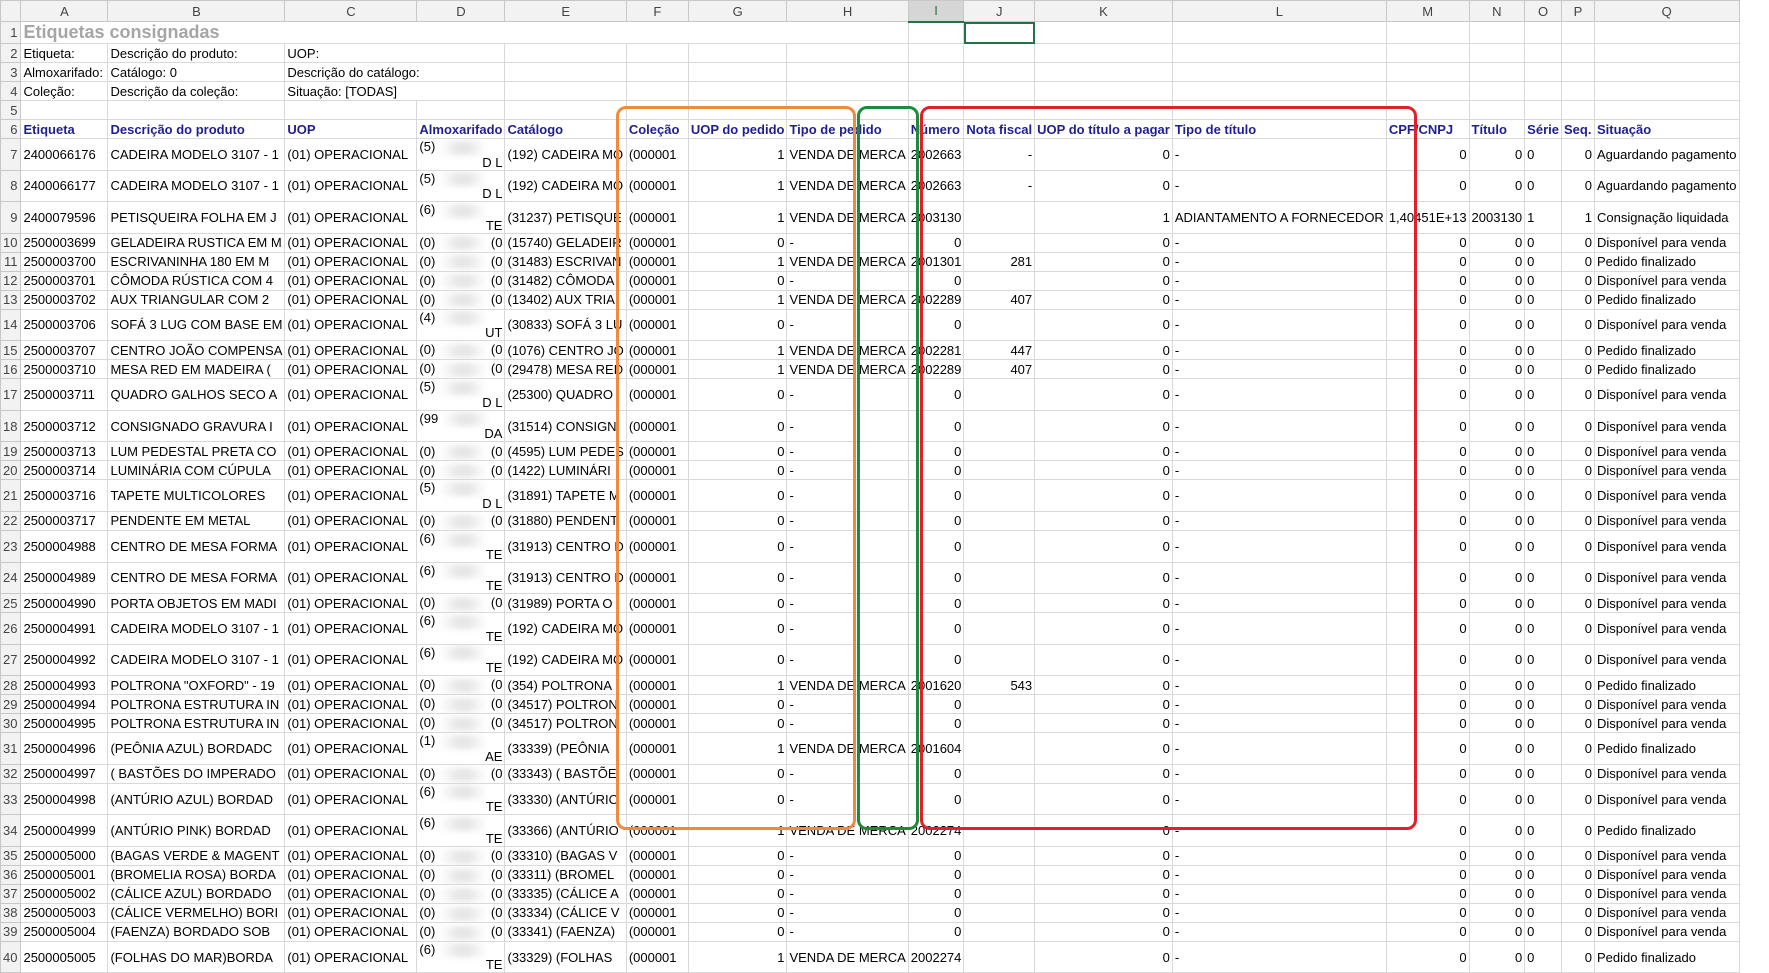 The height and width of the screenshot is (973, 1769). What do you see at coordinates (196, 773) in the screenshot?
I see `descricao-cell: ( BASTÕES DO IMPERADO` at bounding box center [196, 773].